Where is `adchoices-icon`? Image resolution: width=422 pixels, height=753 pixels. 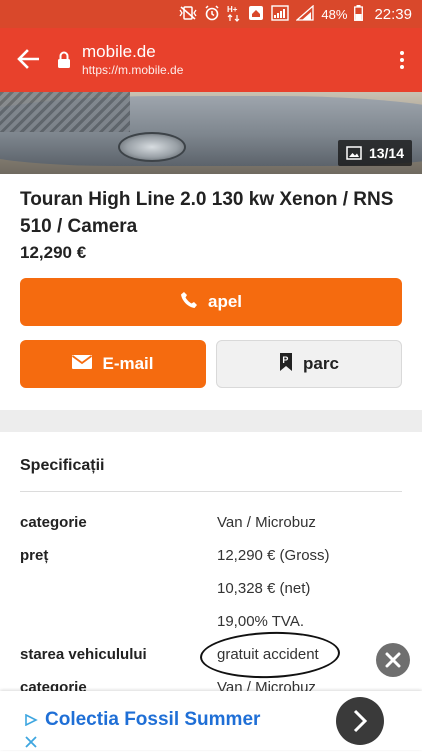
adchoices-icon is located at coordinates (32, 722).